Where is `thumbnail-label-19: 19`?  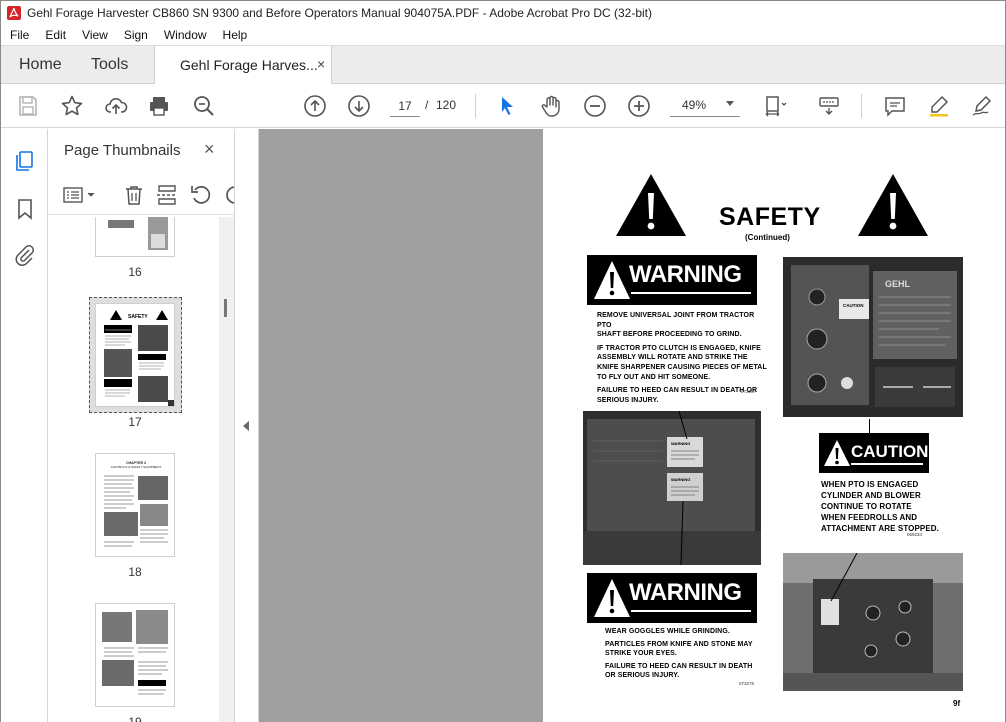 thumbnail-label-19: 19 is located at coordinates (135, 718).